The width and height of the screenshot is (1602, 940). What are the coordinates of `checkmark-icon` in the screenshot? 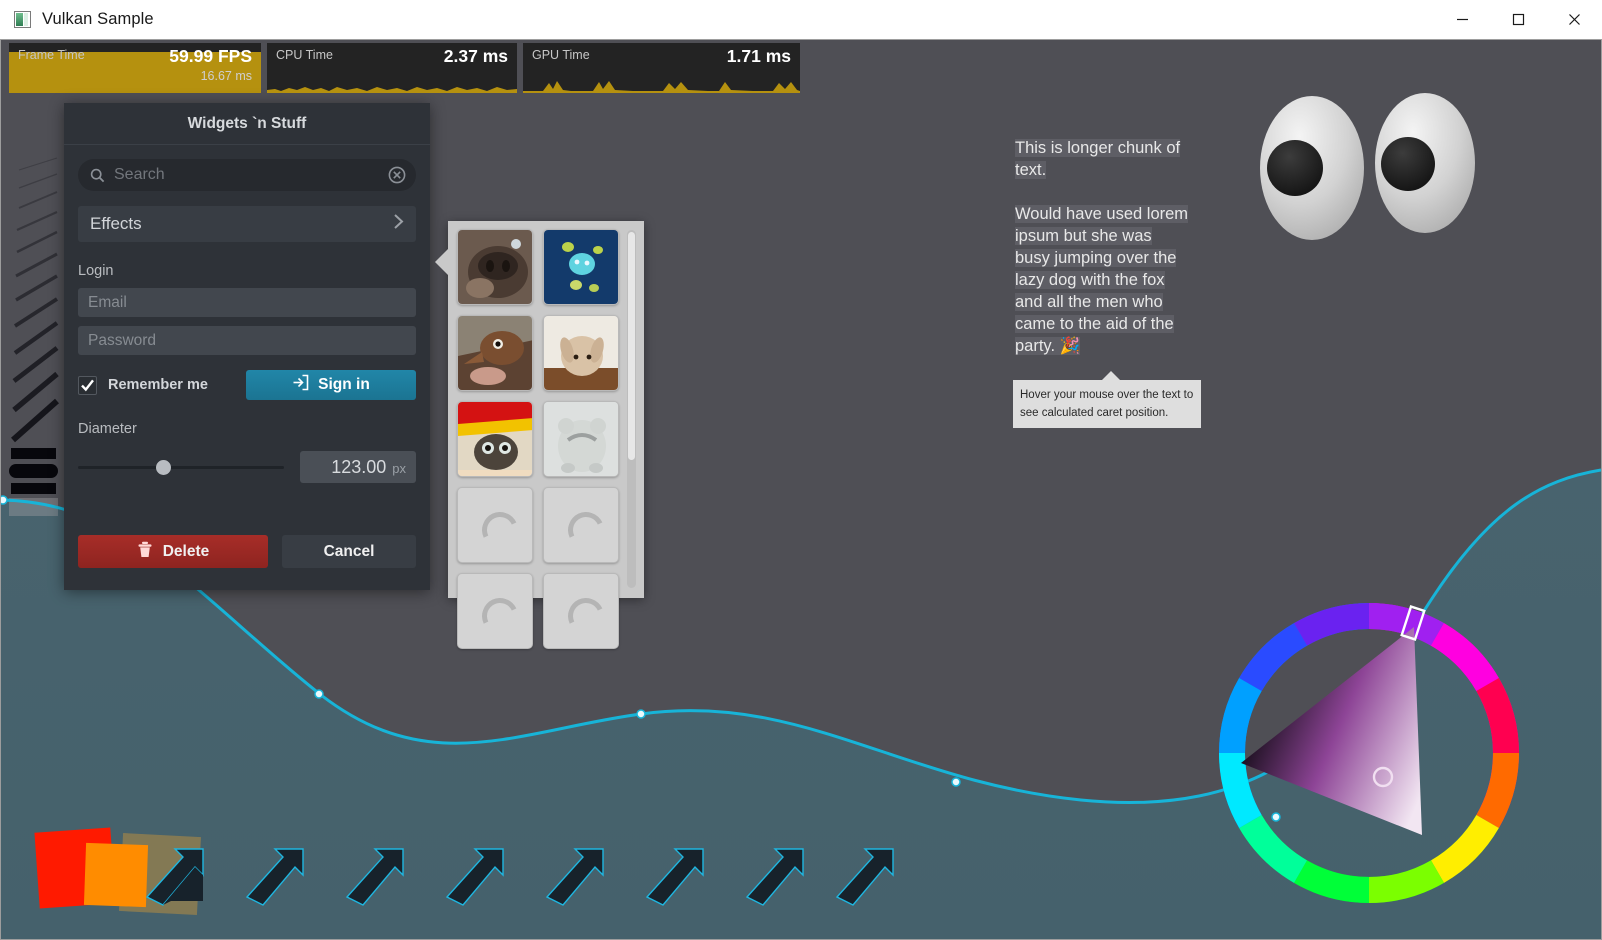 It's located at (87, 385).